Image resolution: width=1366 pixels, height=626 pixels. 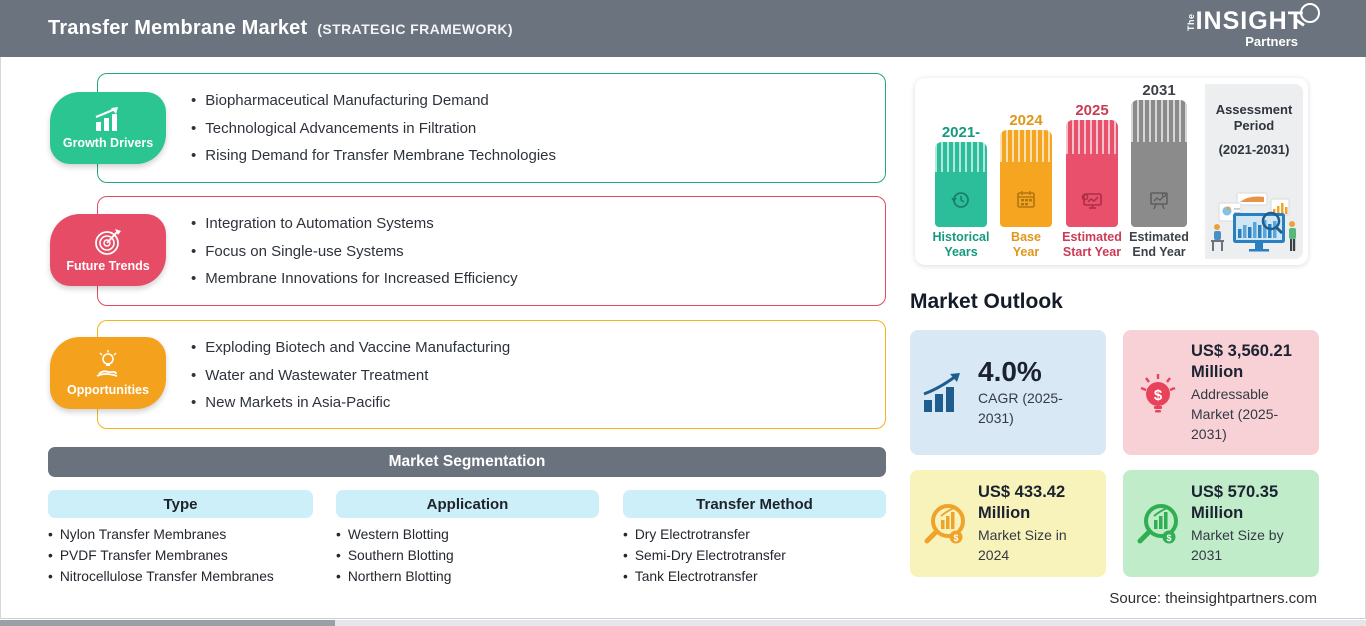 What do you see at coordinates (1271, 41) in the screenshot?
I see `logo-partners-text: Partners` at bounding box center [1271, 41].